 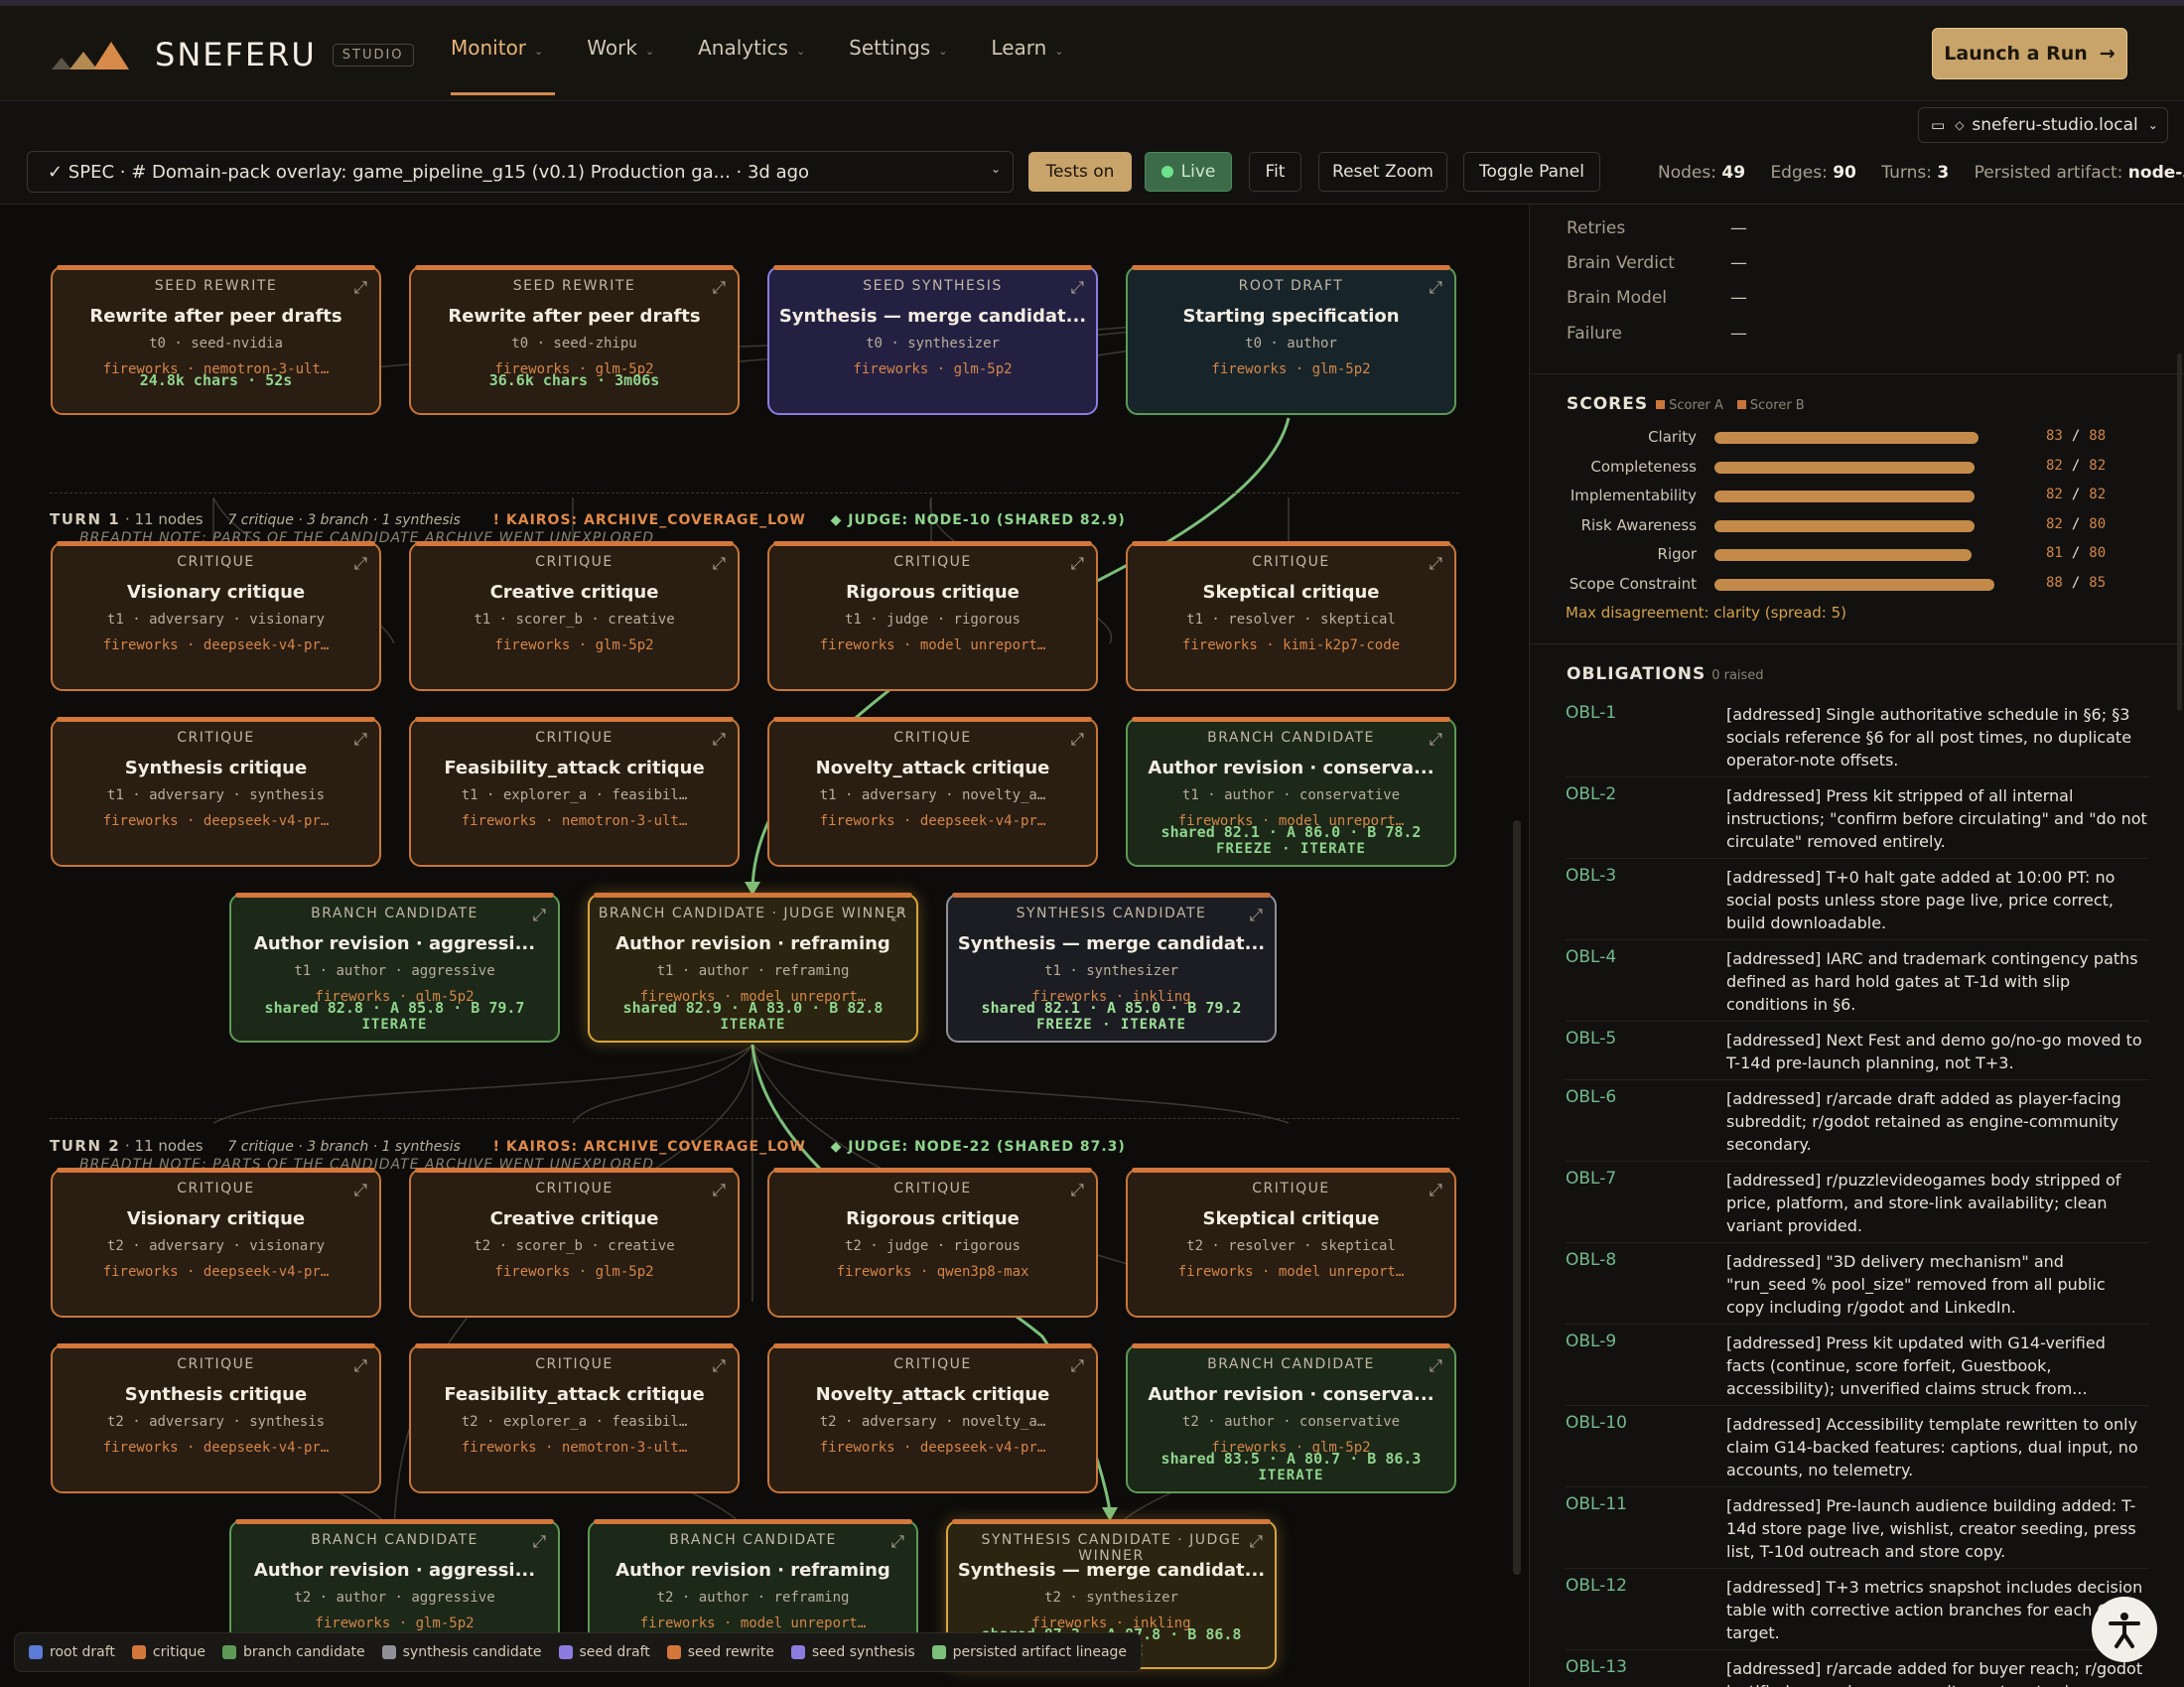 I want to click on score-a: 88, so click(x=2054, y=582).